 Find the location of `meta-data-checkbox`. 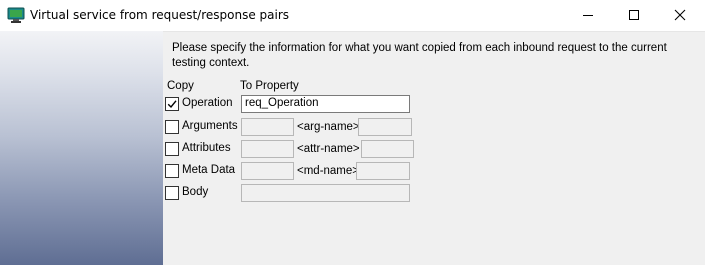

meta-data-checkbox is located at coordinates (172, 171).